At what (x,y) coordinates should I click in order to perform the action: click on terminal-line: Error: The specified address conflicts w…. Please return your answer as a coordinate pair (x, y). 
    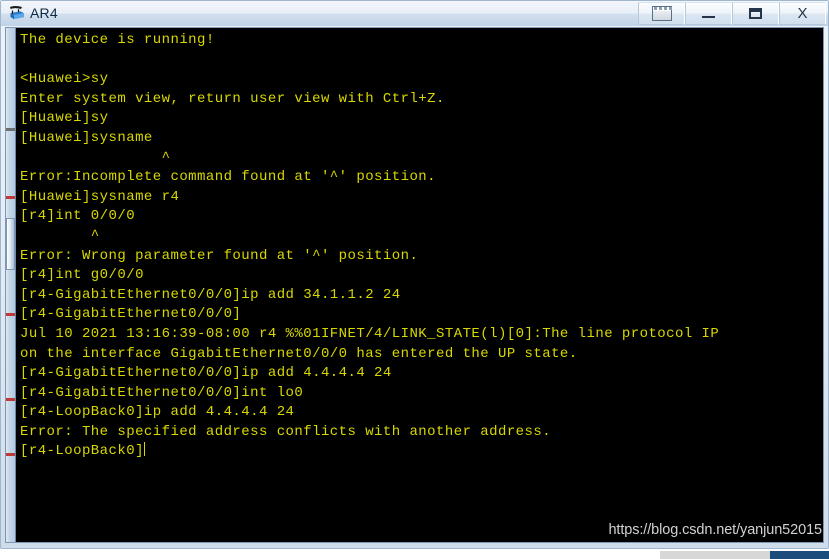
    Looking at the image, I should click on (286, 431).